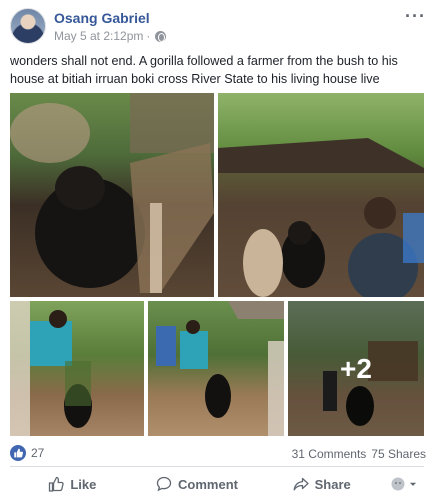 Image resolution: width=434 pixels, height=500 pixels. What do you see at coordinates (27, 453) in the screenshot?
I see `reaction-summary: 27` at bounding box center [27, 453].